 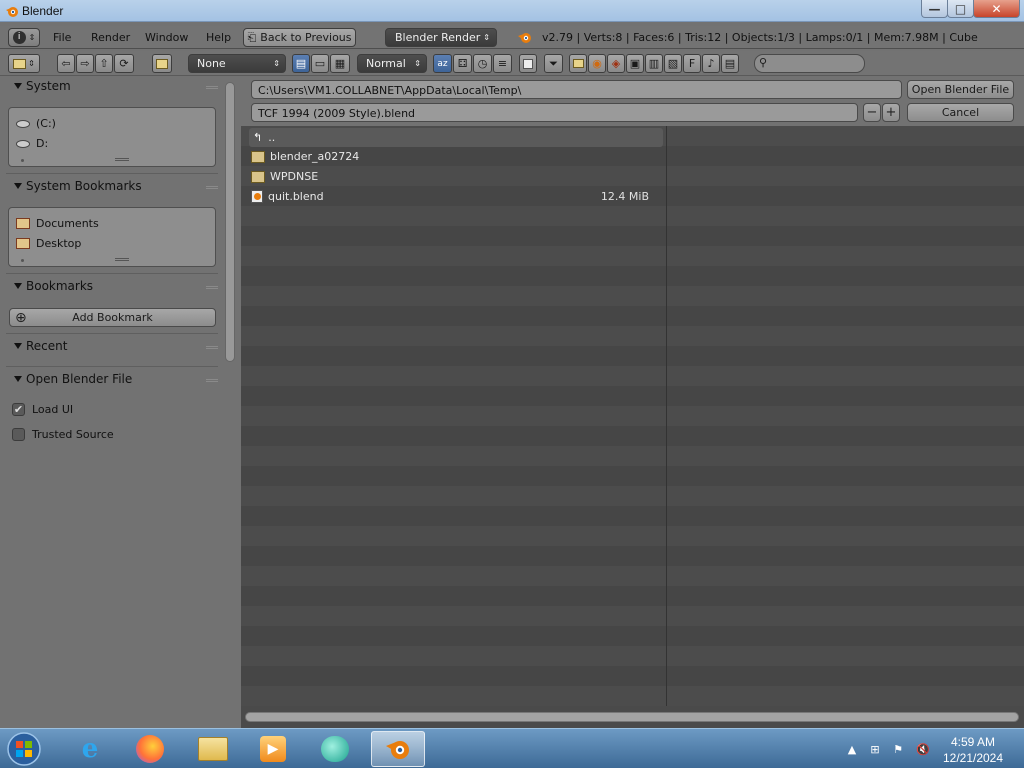 I want to click on list-item: D:, so click(x=32, y=143).